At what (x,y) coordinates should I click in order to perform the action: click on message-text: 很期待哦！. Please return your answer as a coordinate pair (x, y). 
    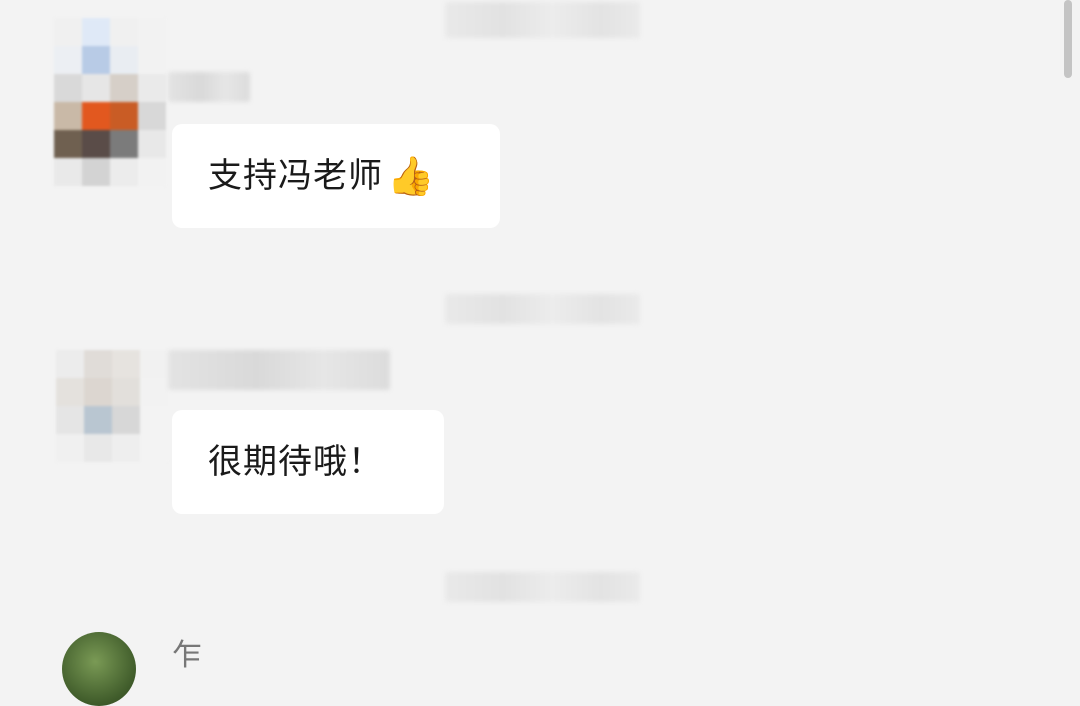
    Looking at the image, I should click on (295, 462).